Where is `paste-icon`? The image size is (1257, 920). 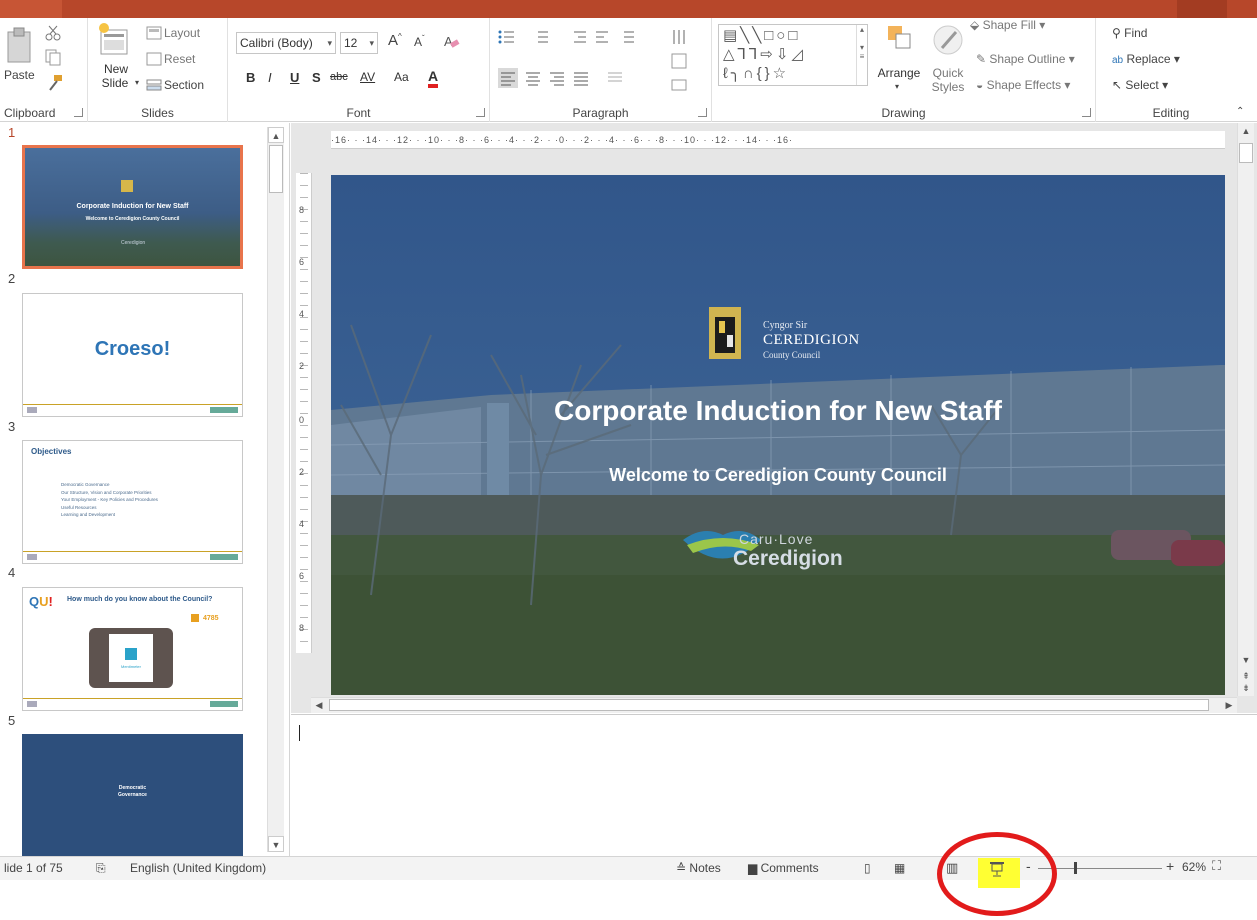 paste-icon is located at coordinates (19, 46).